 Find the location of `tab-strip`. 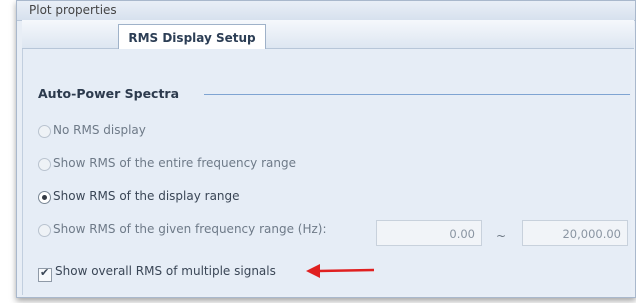

tab-strip is located at coordinates (328, 34).